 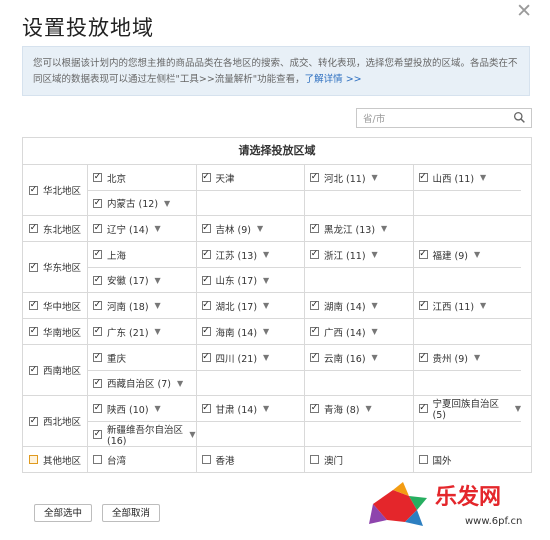 What do you see at coordinates (358, 459) in the screenshot?
I see `province-checkbox: 澳门` at bounding box center [358, 459].